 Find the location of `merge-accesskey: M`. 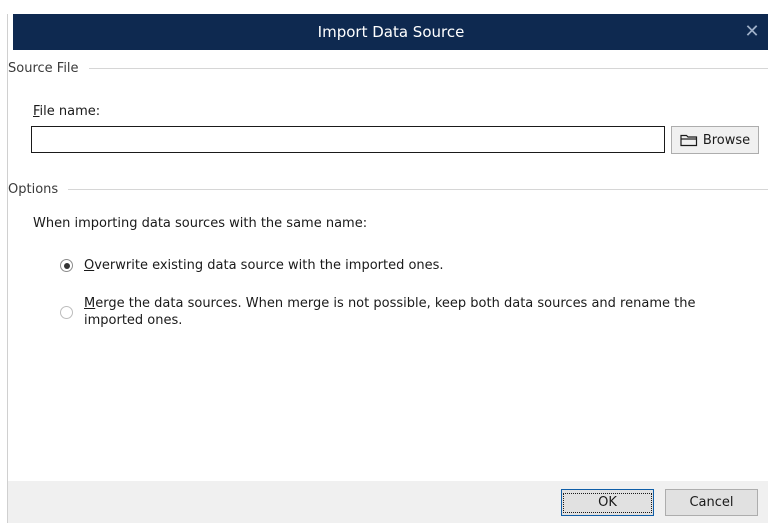

merge-accesskey: M is located at coordinates (90, 303).